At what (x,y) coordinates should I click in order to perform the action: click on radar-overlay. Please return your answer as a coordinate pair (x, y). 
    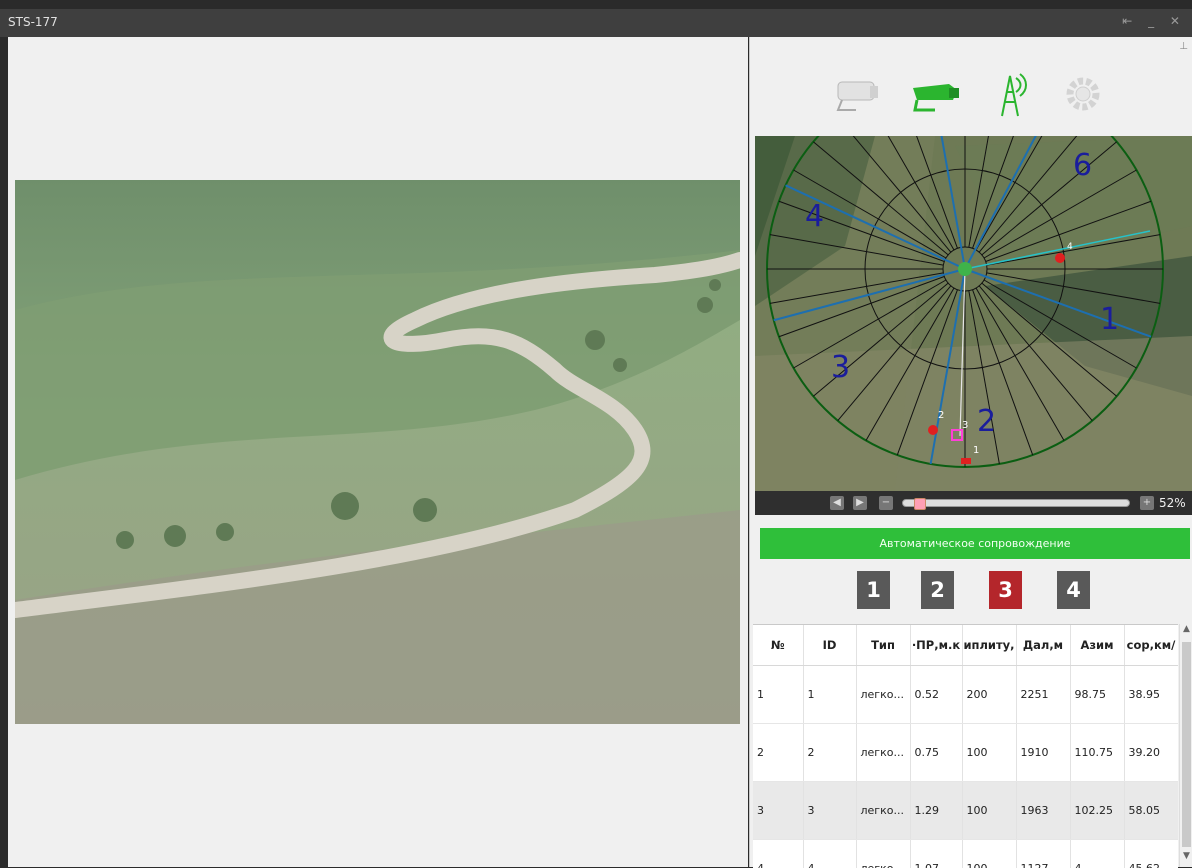
    Looking at the image, I should click on (973, 313).